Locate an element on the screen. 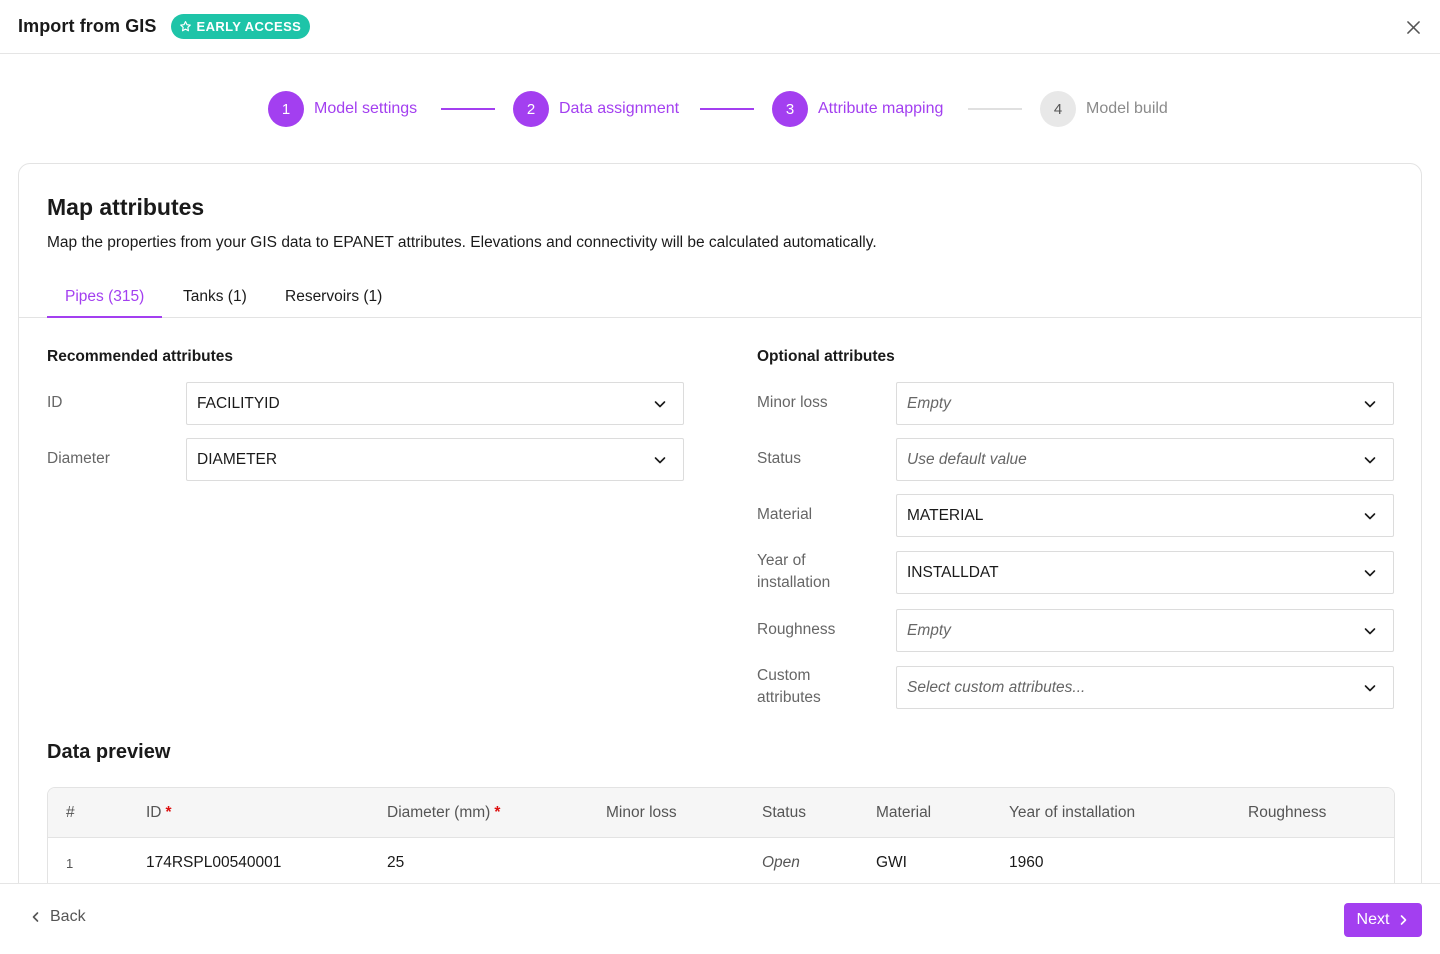 Image resolution: width=1440 pixels, height=954 pixels. select-value: Use default value is located at coordinates (967, 459).